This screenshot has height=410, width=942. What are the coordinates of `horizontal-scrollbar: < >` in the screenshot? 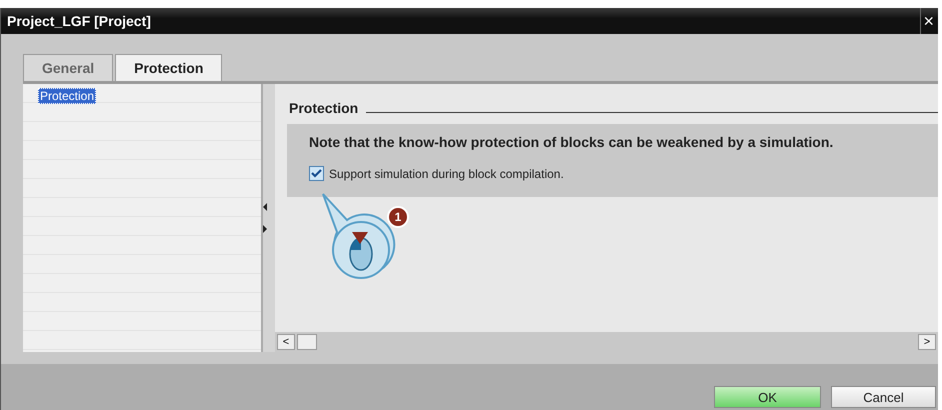 It's located at (606, 342).